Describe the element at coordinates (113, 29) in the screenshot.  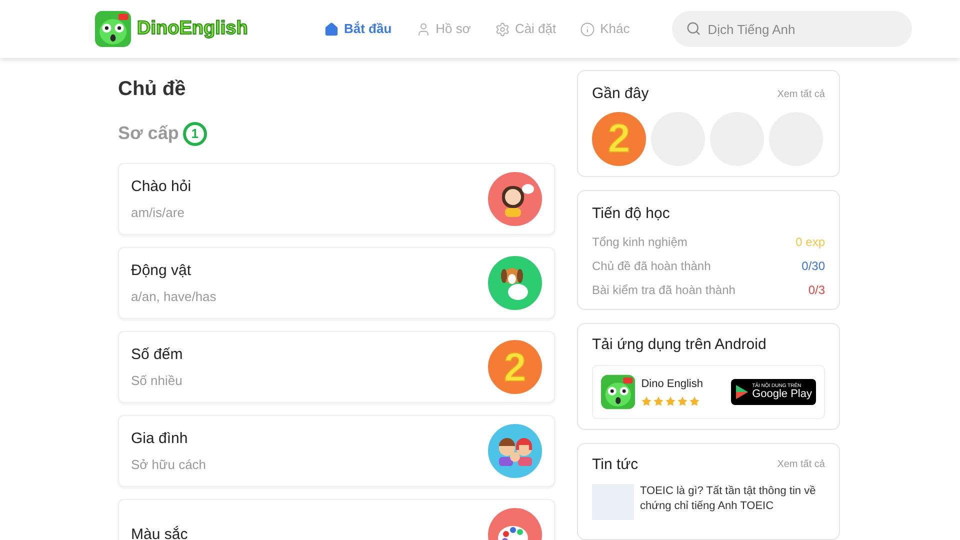
I see `dino-logo-icon` at that location.